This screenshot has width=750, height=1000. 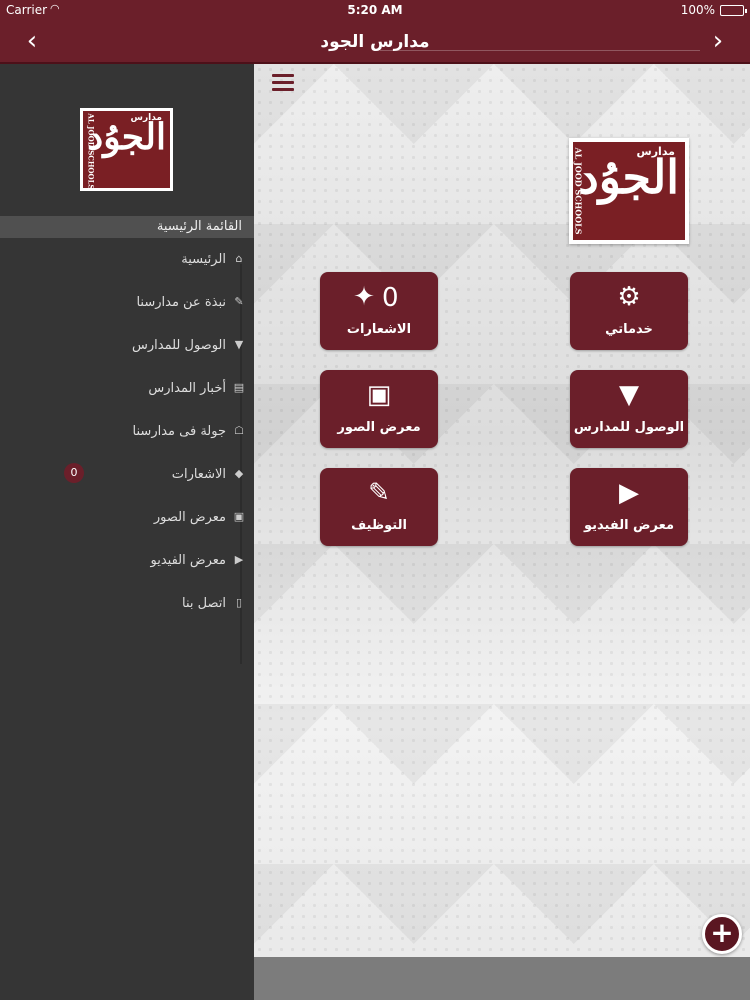 What do you see at coordinates (127, 227) in the screenshot?
I see `menu-header: القائمة الرئيسية` at bounding box center [127, 227].